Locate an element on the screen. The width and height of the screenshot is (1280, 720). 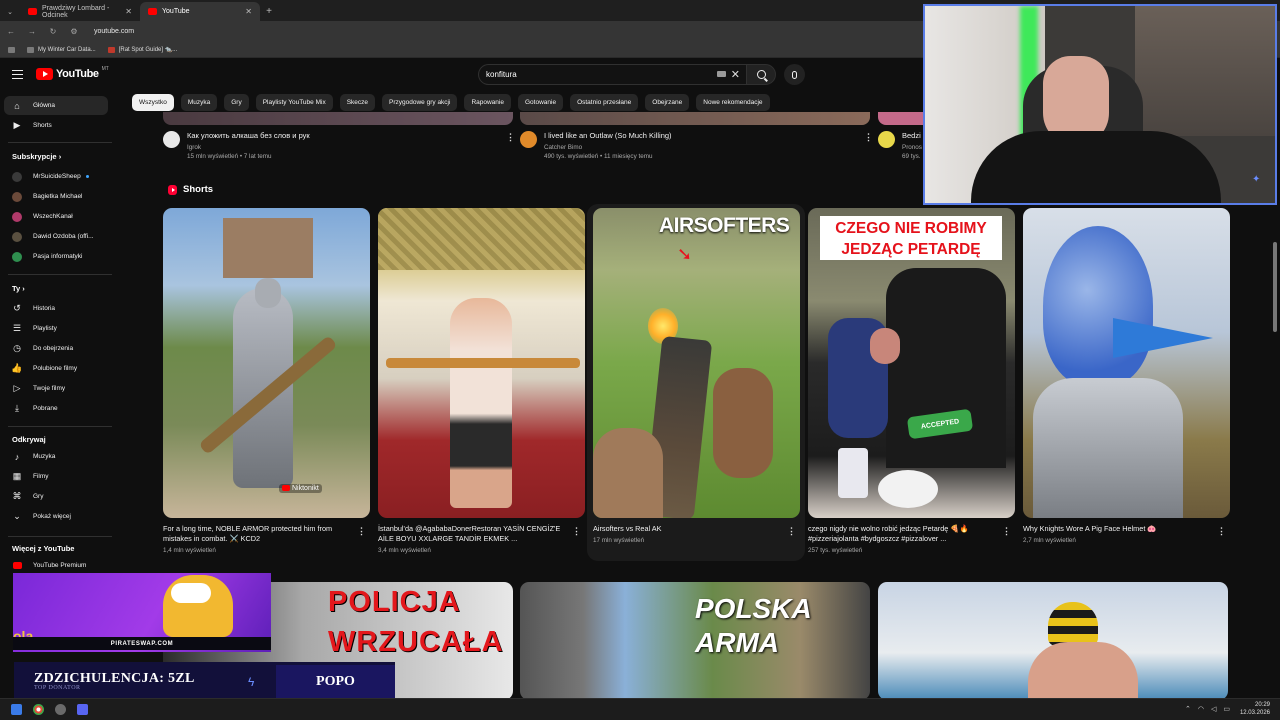
filter-chip: Playlisty YouTube Mix is located at coordinates (294, 102).